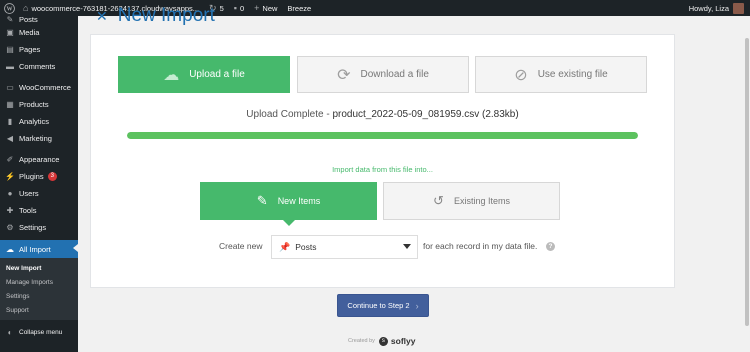  I want to click on sidebar-item-users: ● Users, so click(39, 193).